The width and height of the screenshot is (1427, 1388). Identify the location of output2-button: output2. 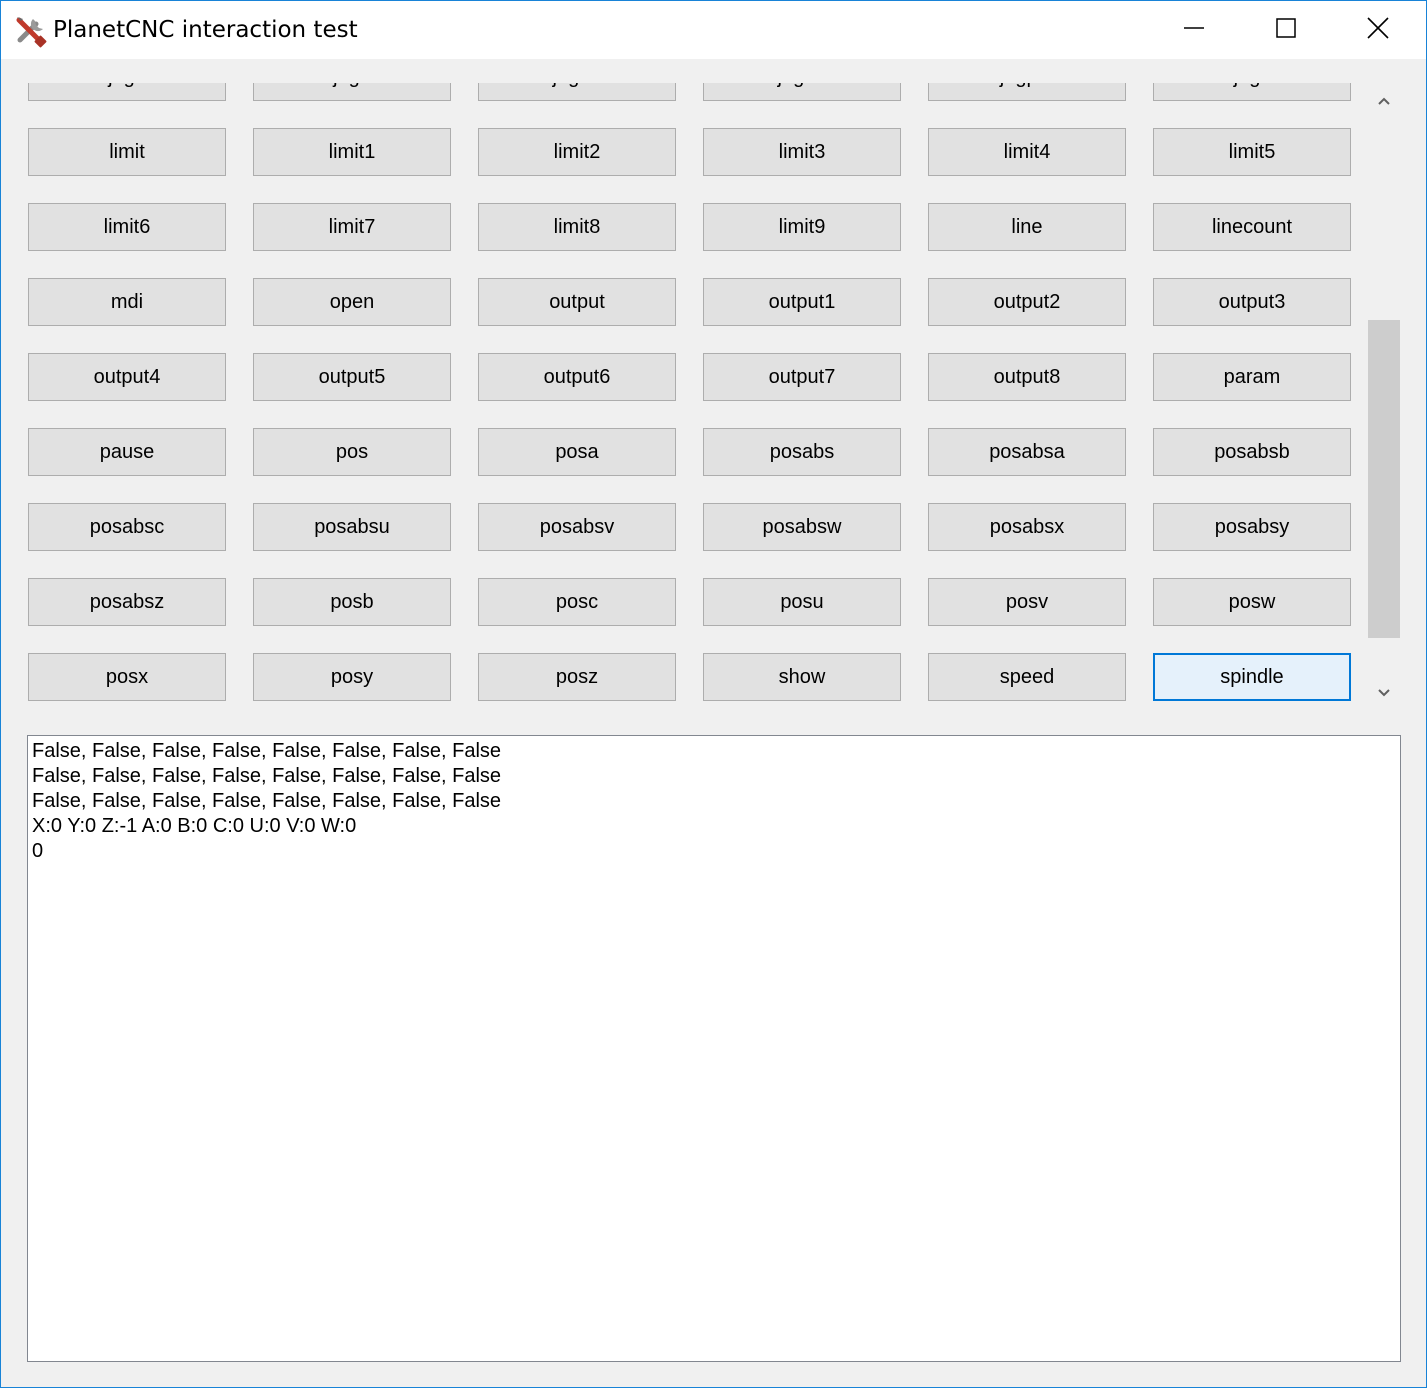
(1027, 302).